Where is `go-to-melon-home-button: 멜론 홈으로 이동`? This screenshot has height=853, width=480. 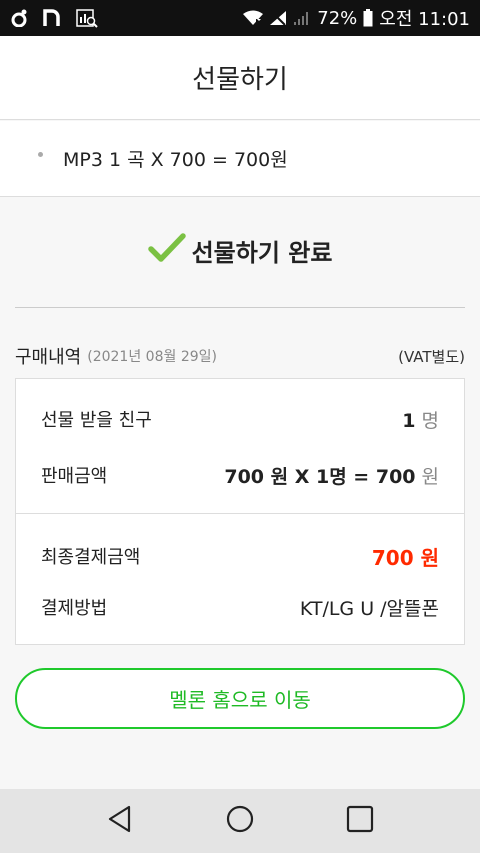 go-to-melon-home-button: 멜론 홈으로 이동 is located at coordinates (240, 698).